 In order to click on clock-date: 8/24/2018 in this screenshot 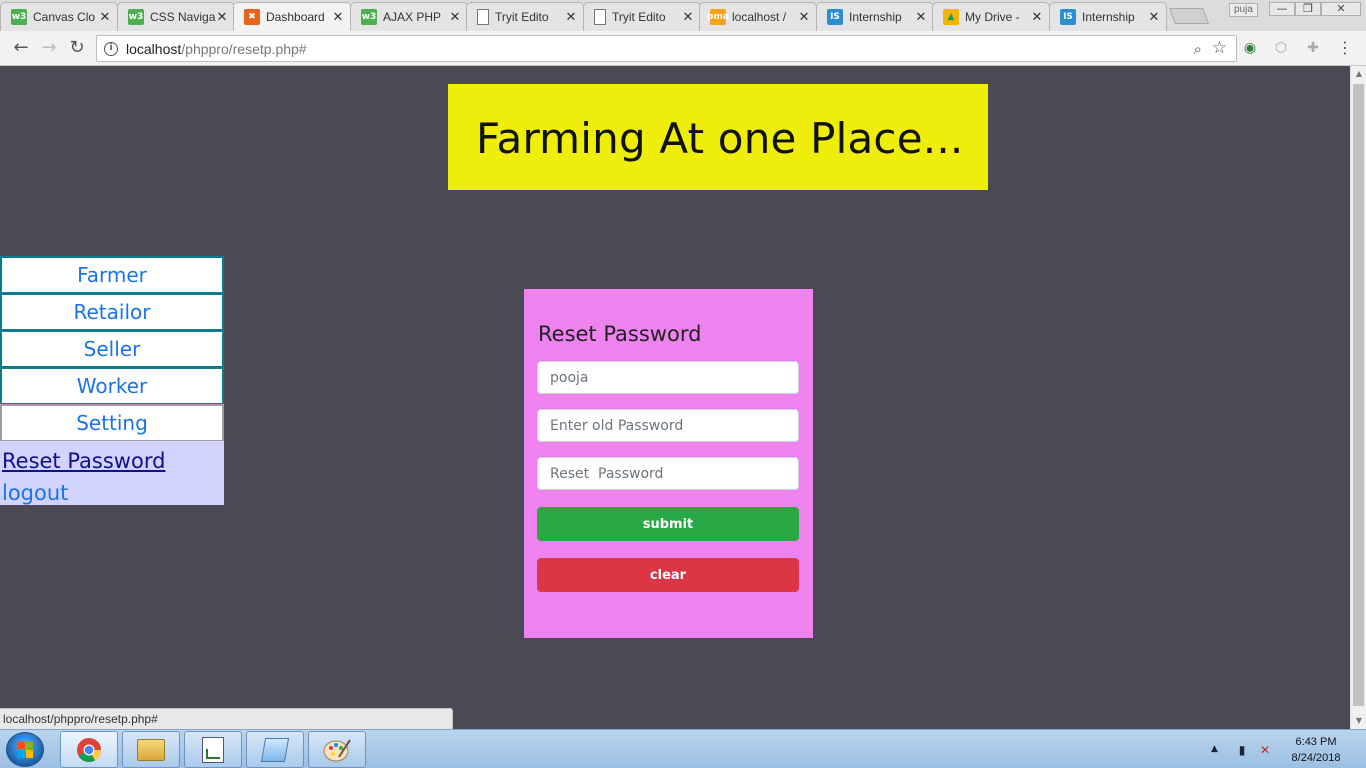, I will do `click(1316, 758)`.